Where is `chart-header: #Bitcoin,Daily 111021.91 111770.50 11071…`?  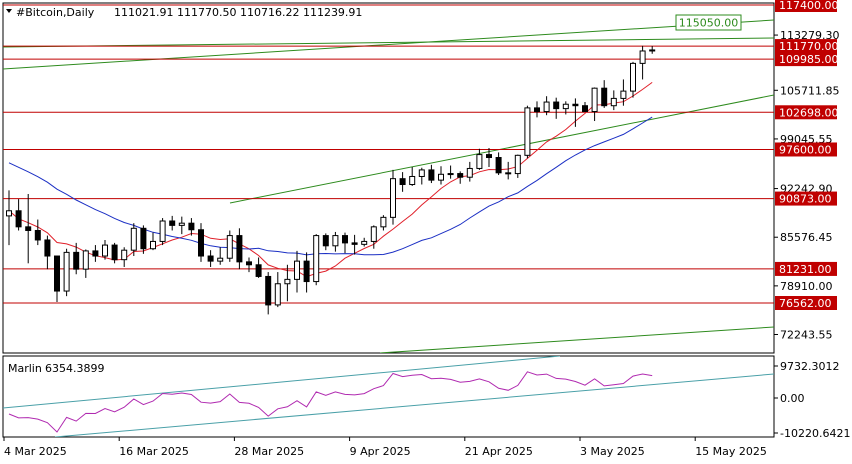
chart-header: #Bitcoin,Daily 111021.91 111770.50 11071… is located at coordinates (184, 12).